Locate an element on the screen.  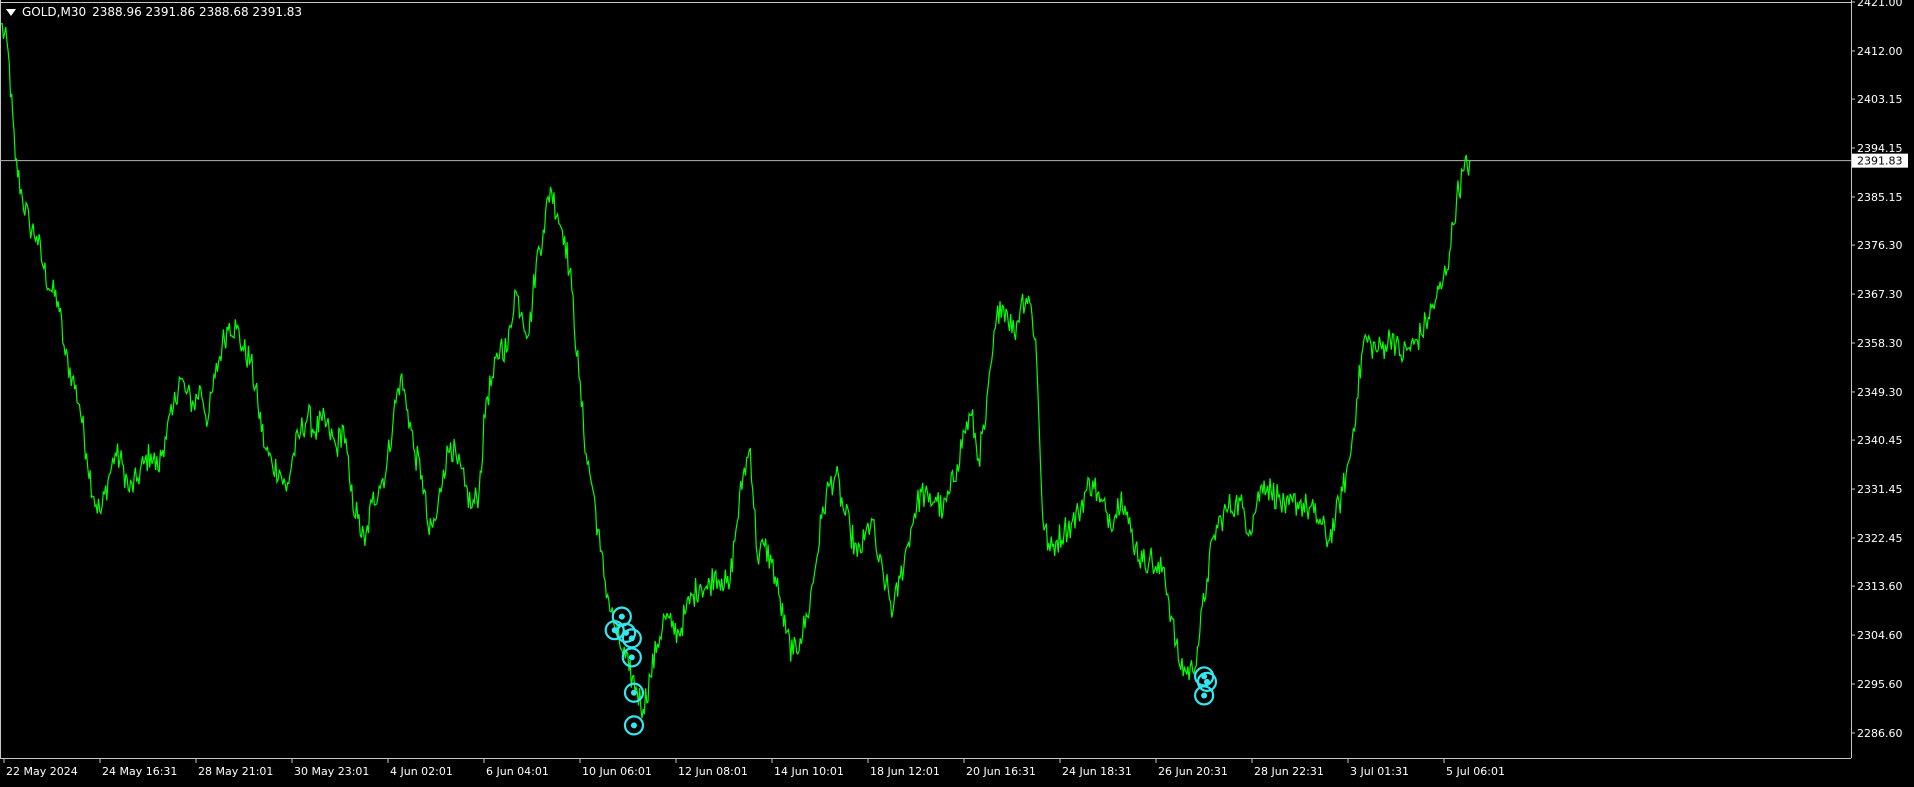
y-tick-label: 2403.15 is located at coordinates (1880, 99).